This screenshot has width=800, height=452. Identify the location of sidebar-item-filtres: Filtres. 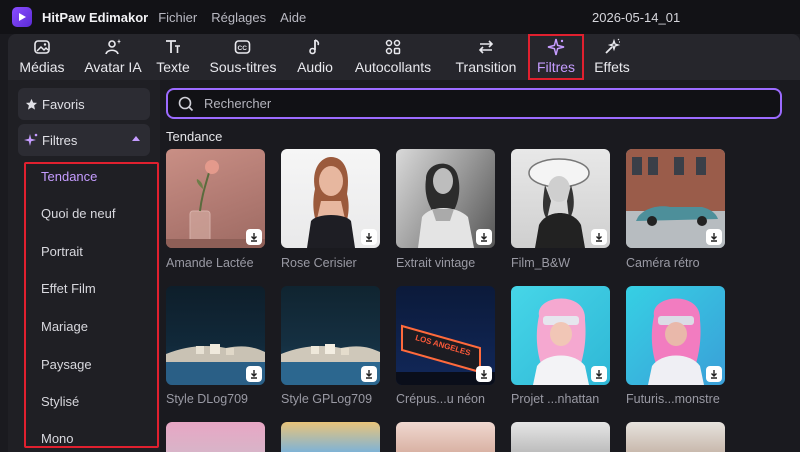
(84, 140).